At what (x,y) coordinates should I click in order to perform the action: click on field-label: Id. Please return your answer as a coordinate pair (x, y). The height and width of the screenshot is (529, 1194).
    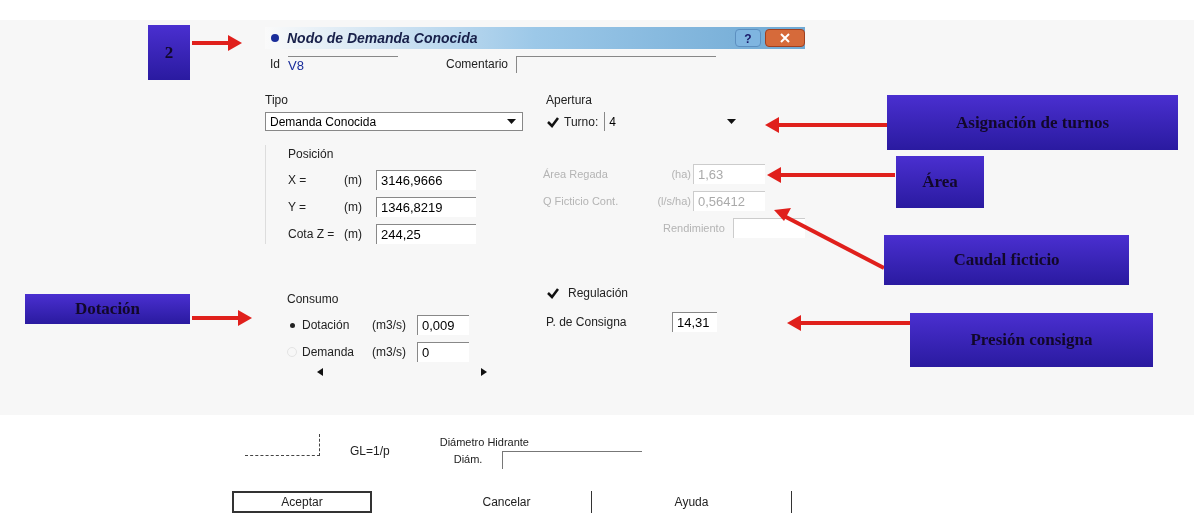
    Looking at the image, I should click on (275, 64).